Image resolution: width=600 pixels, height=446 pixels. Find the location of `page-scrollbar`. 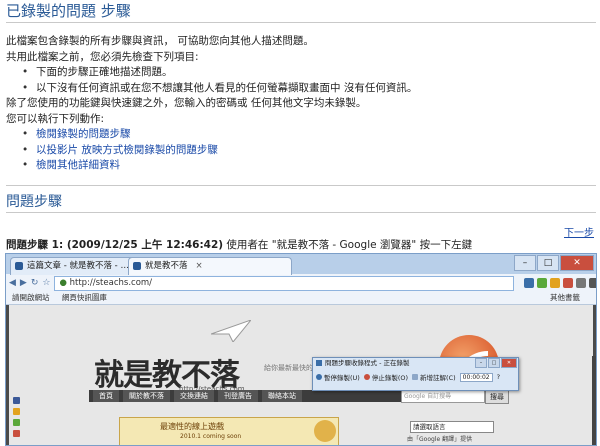

page-scrollbar is located at coordinates (594, 400).